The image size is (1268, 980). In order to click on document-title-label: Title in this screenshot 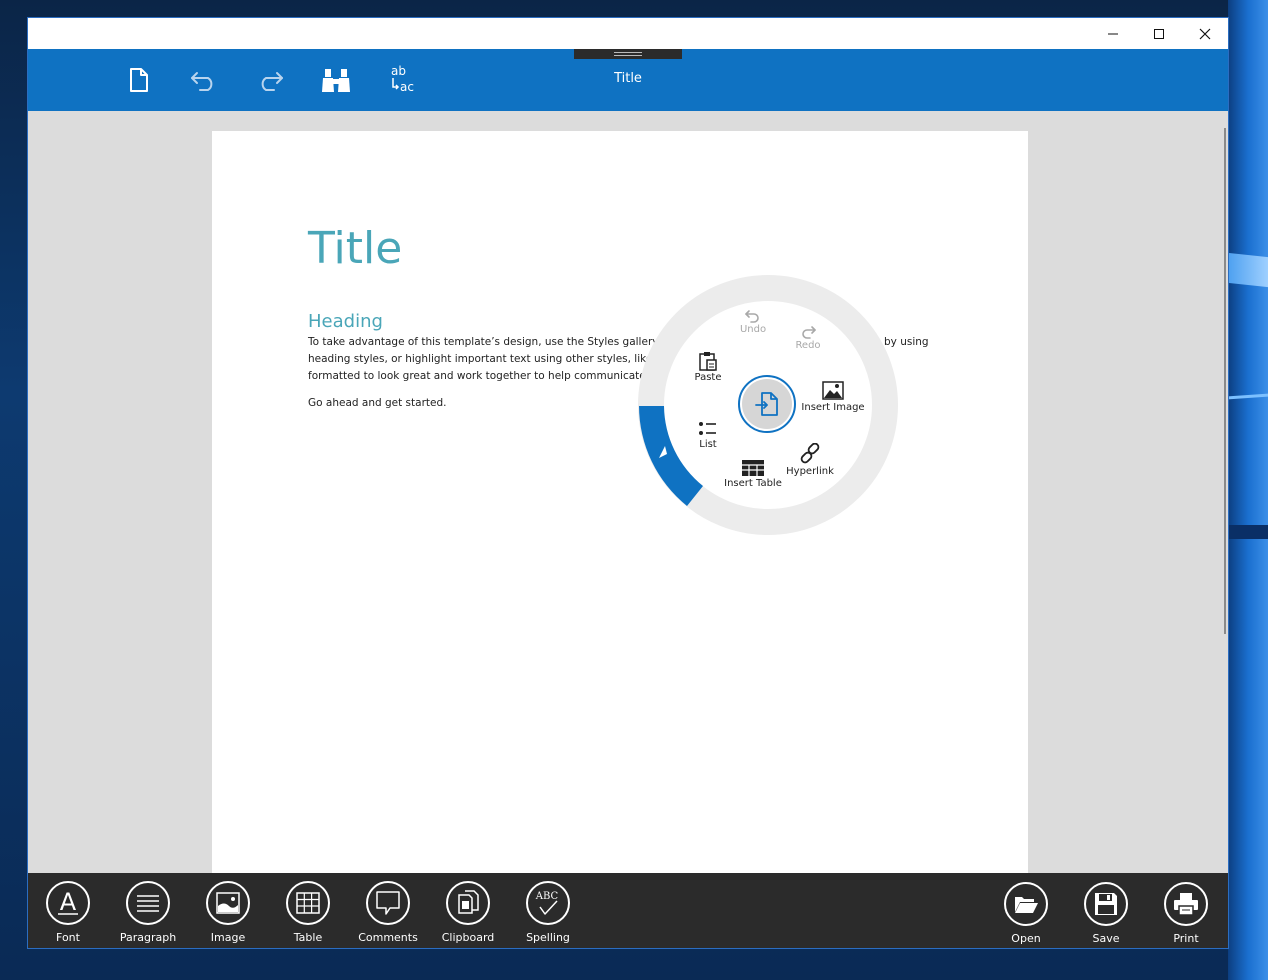, I will do `click(628, 78)`.